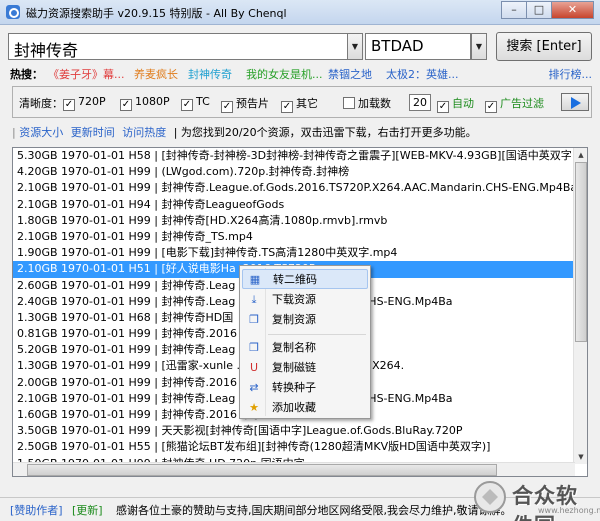  What do you see at coordinates (544, 46) in the screenshot?
I see `search-button: 搜索 [Enter]` at bounding box center [544, 46].